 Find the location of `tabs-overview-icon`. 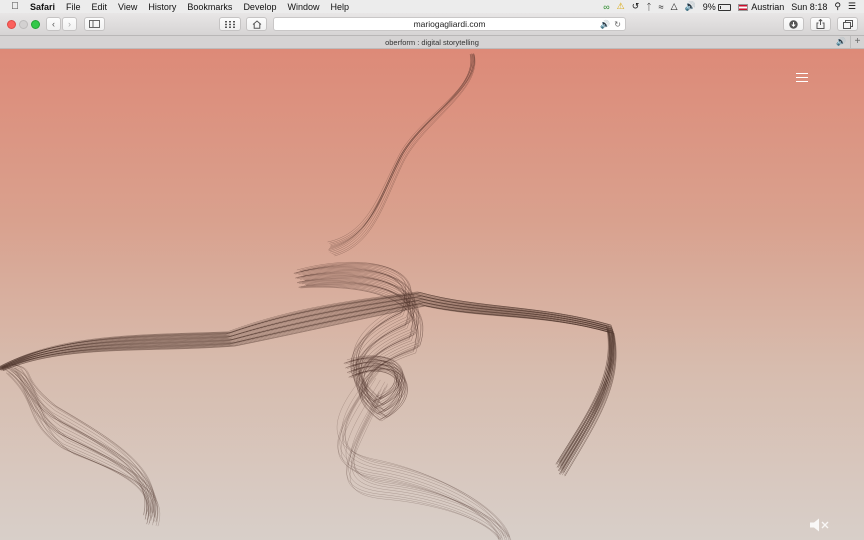

tabs-overview-icon is located at coordinates (847, 24).